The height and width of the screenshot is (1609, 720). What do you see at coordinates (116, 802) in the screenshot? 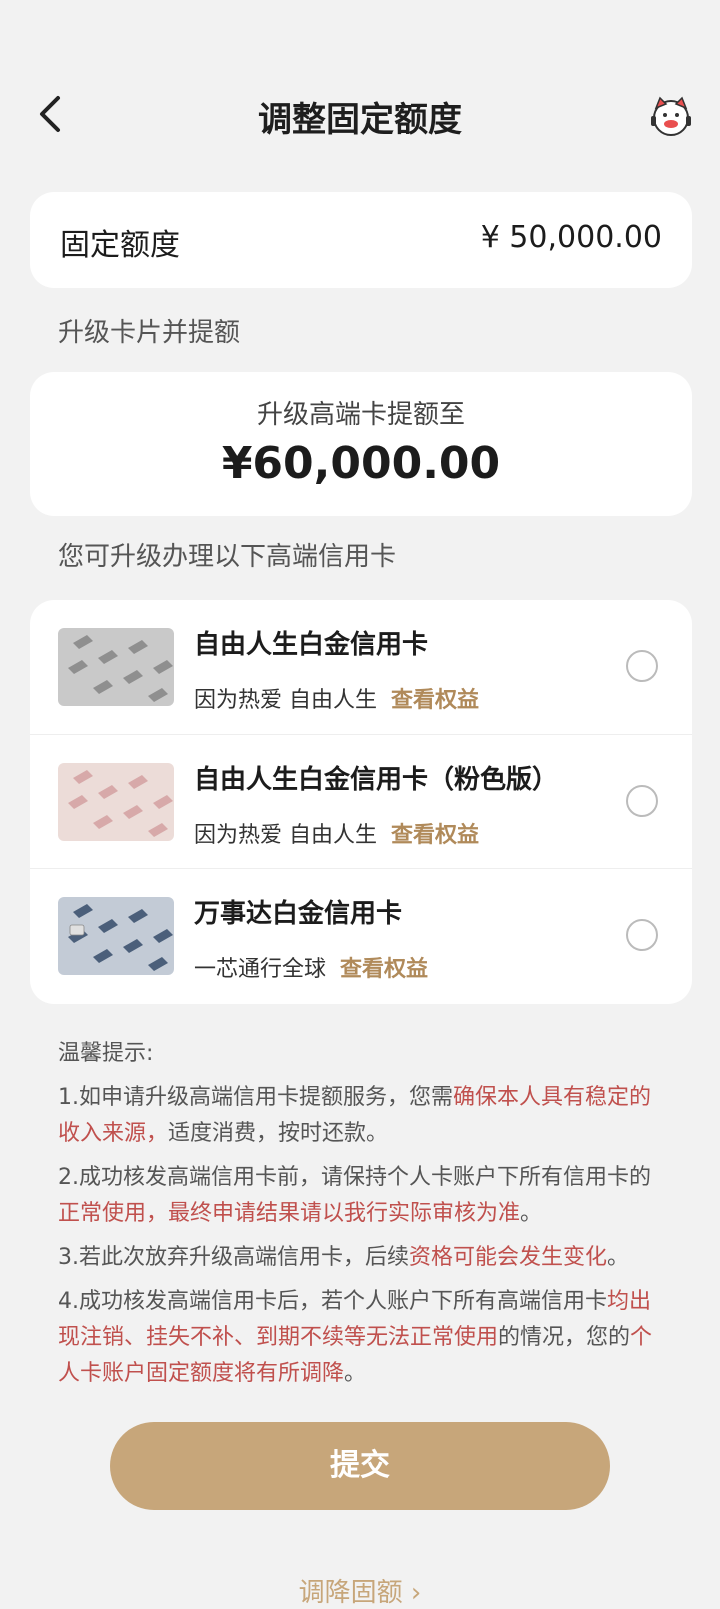
I see `card-thumbnail-pink` at bounding box center [116, 802].